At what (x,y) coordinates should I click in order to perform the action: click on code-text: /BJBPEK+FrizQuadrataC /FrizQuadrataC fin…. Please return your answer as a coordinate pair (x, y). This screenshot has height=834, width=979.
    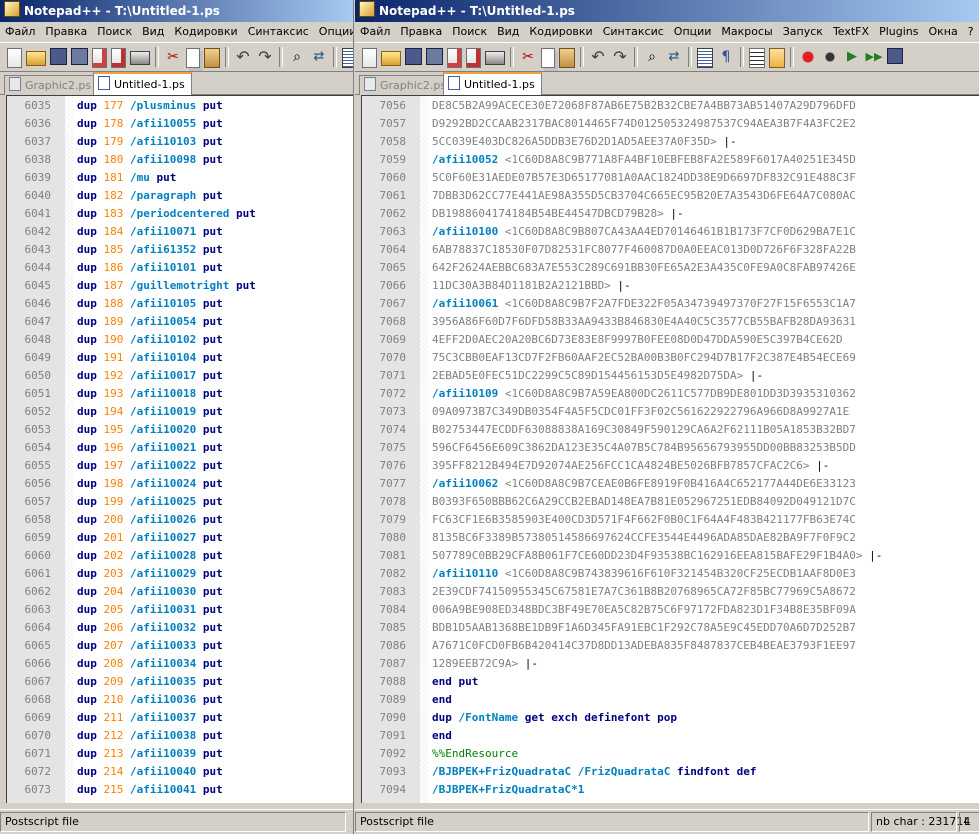
    Looking at the image, I should click on (594, 772).